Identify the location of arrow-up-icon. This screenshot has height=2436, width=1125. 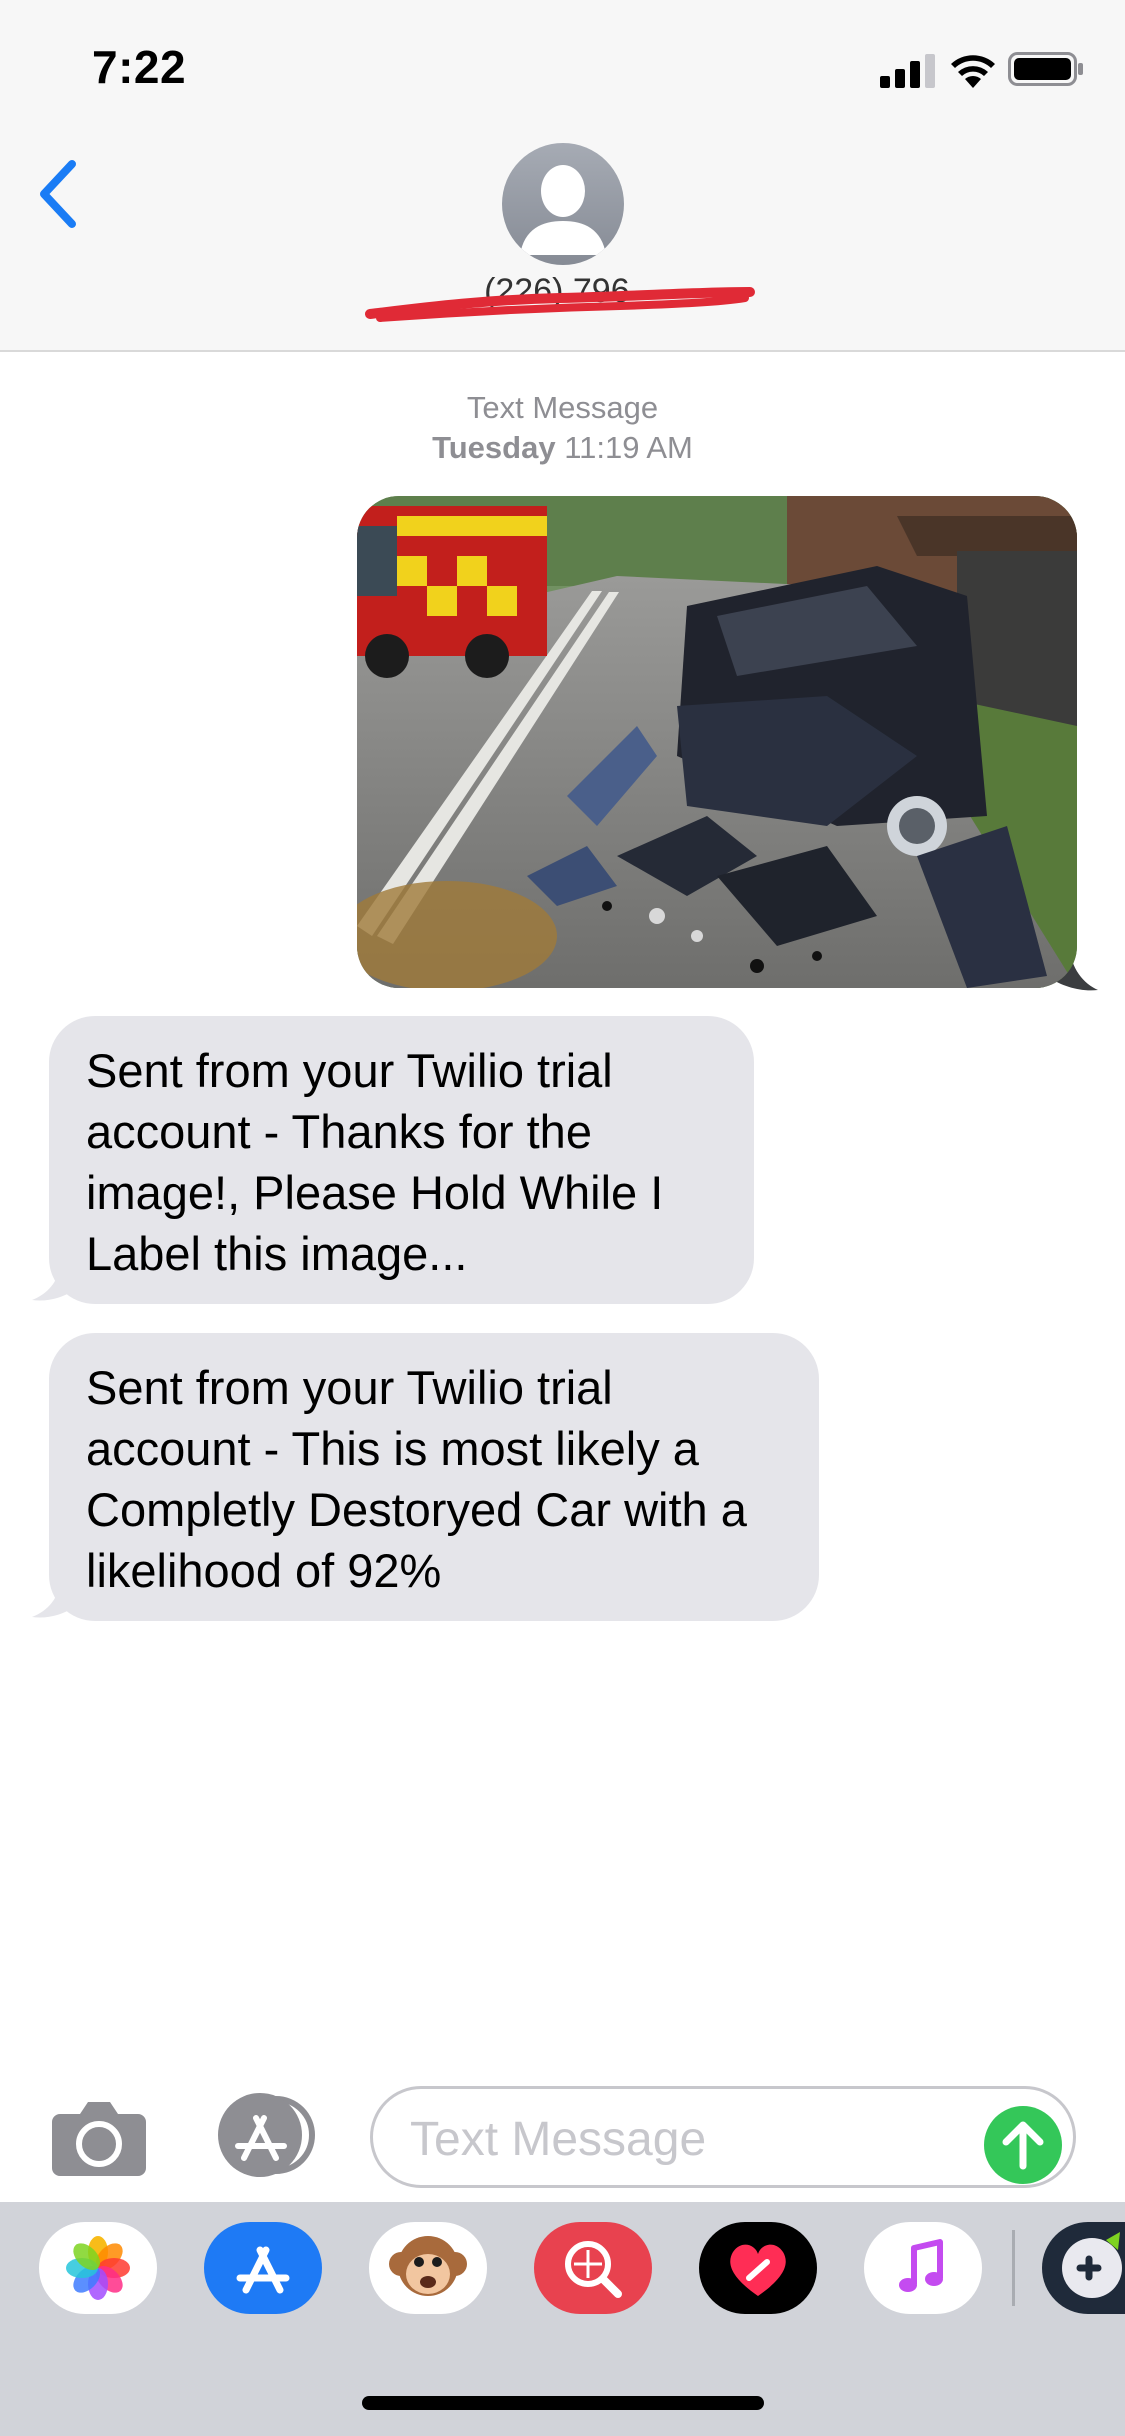
(1023, 2145).